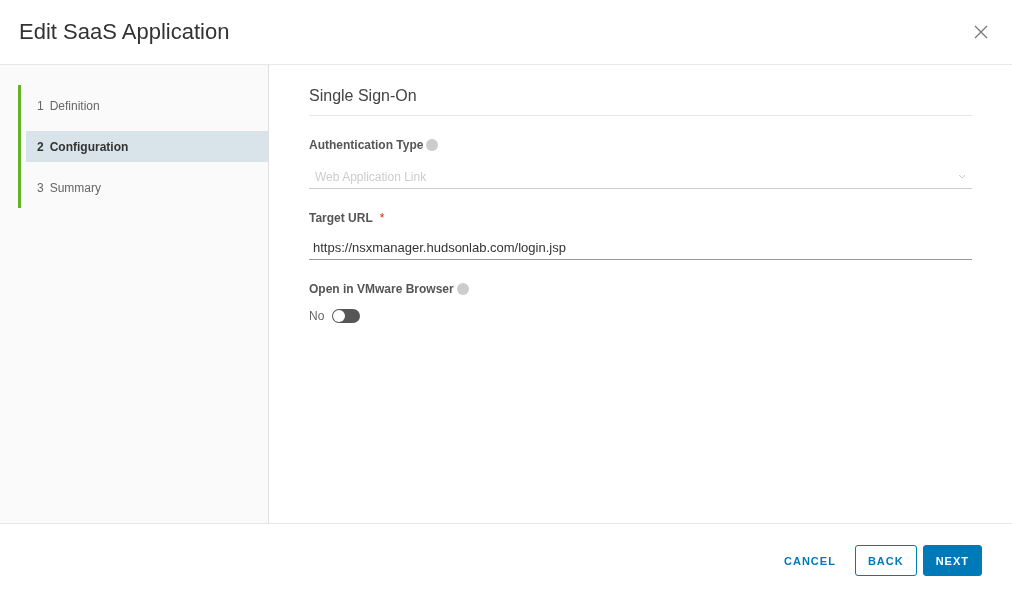 The height and width of the screenshot is (605, 1012). What do you see at coordinates (40, 146) in the screenshot?
I see `step-number: 2` at bounding box center [40, 146].